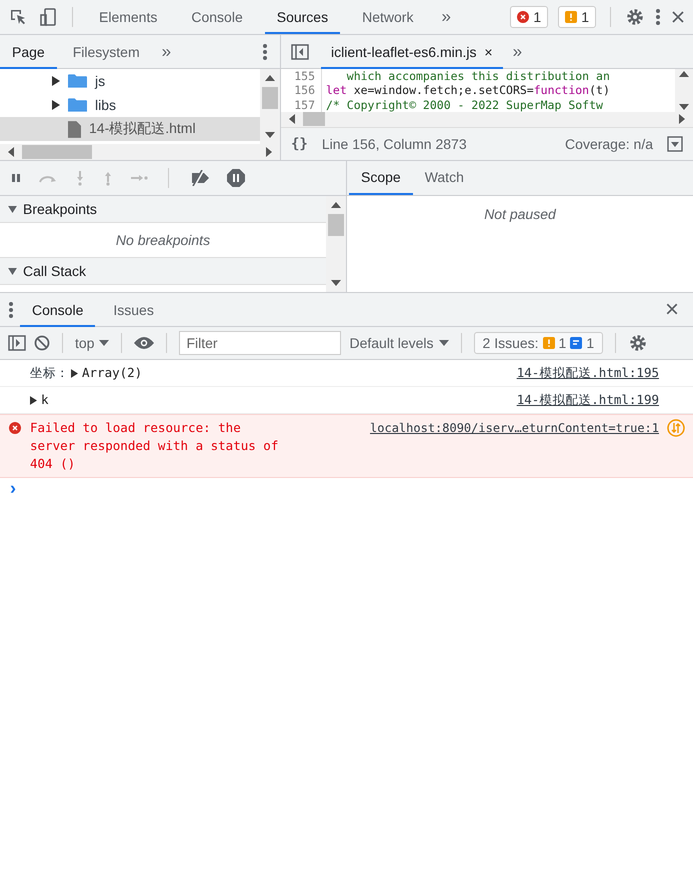 This screenshot has height=892, width=693. Describe the element at coordinates (130, 81) in the screenshot. I see `file-tree-item: js` at that location.